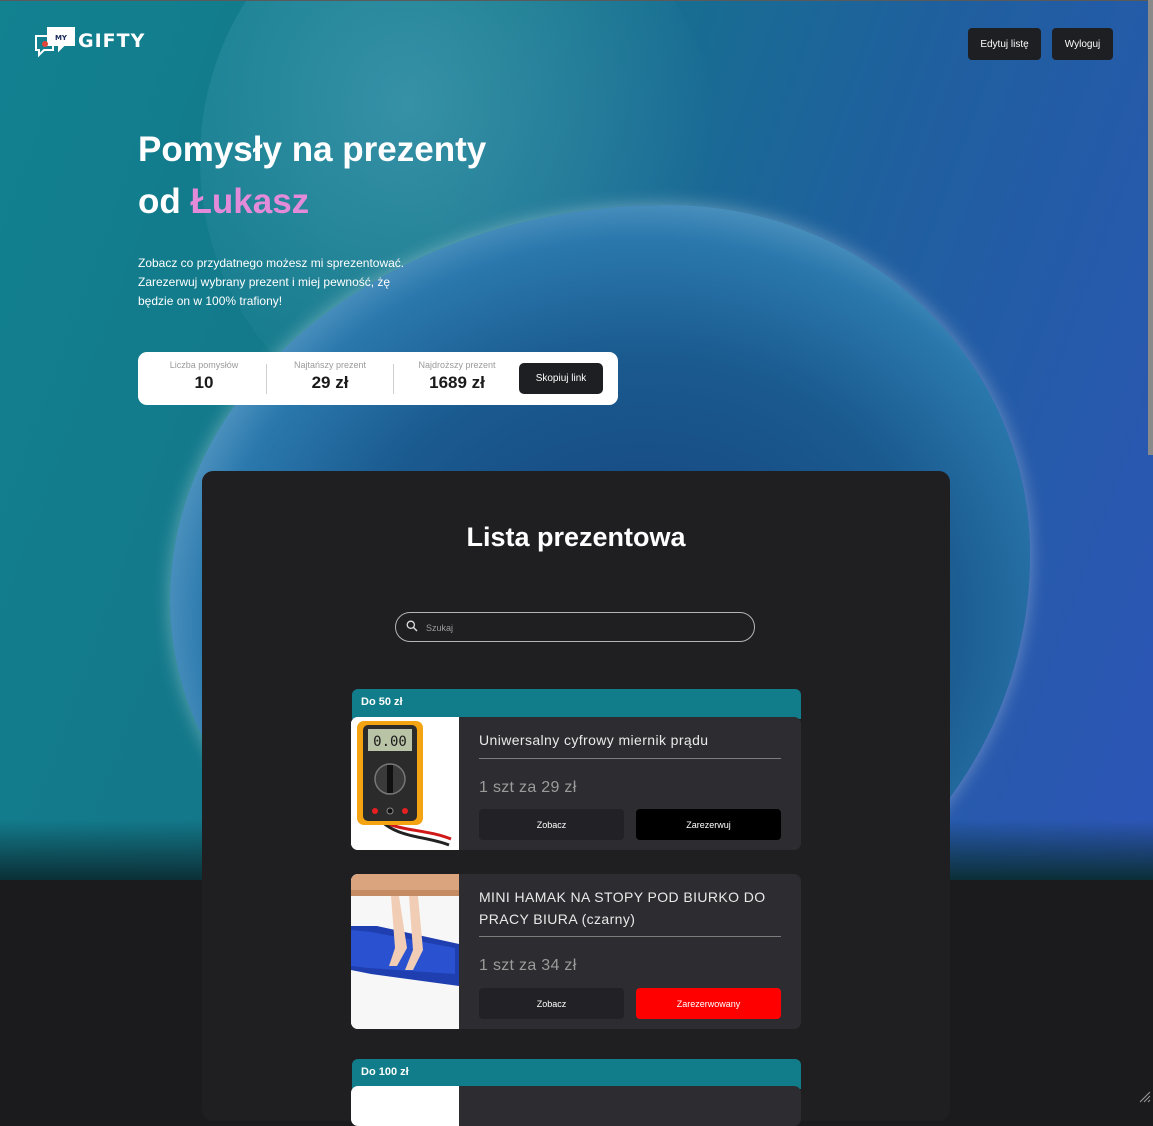 The image size is (1153, 1126). I want to click on foot-hammock-image, so click(405, 951).